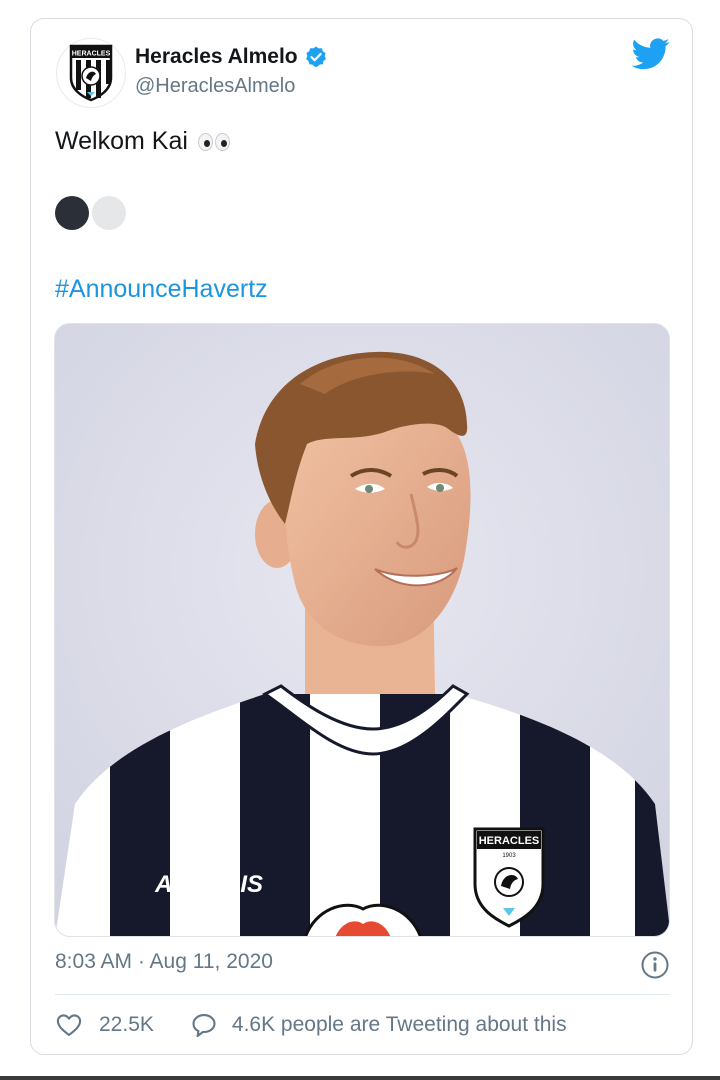 This screenshot has height=1080, width=720. I want to click on avatar: HERACLES, so click(91, 73).